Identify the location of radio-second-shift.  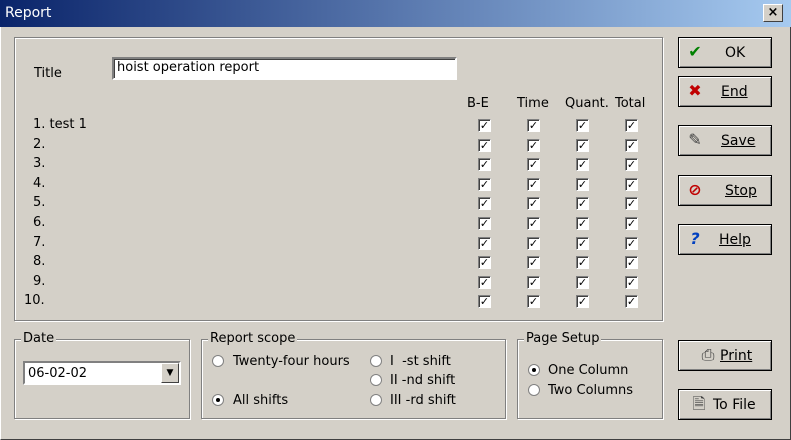
(376, 380).